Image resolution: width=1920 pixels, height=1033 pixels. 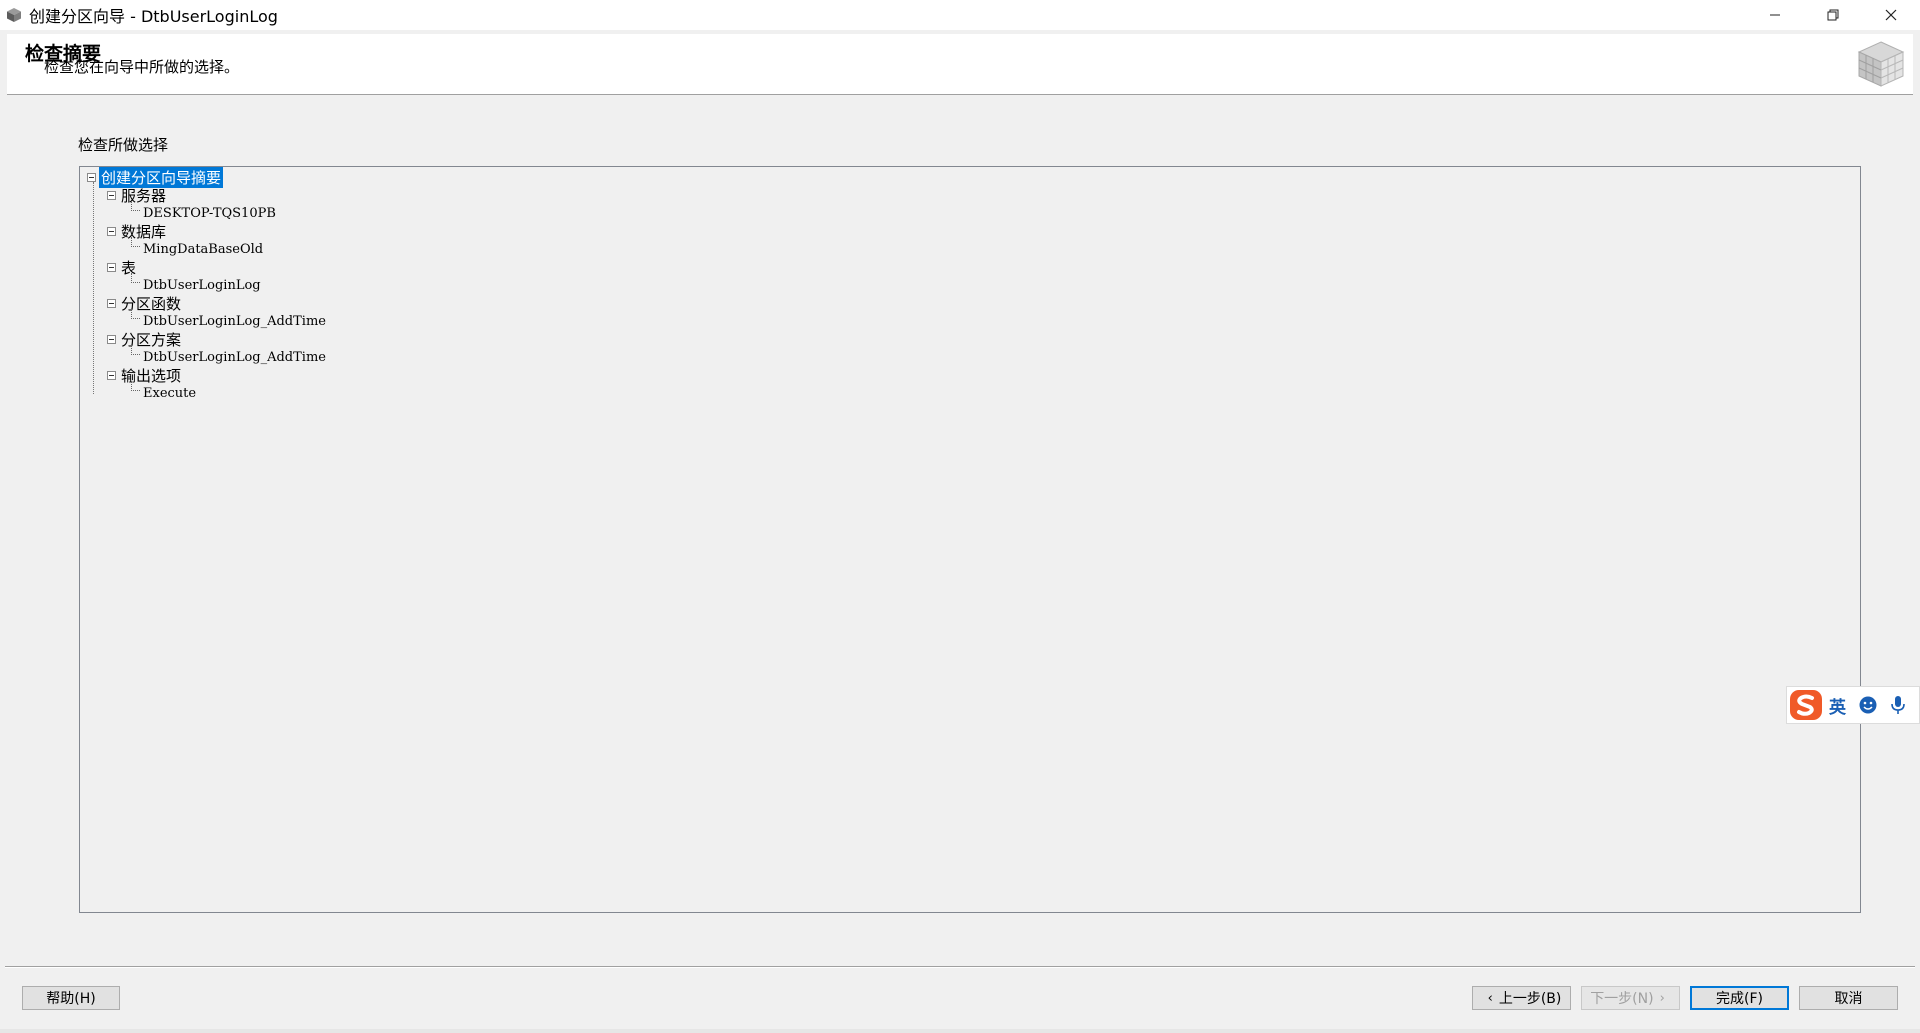 What do you see at coordinates (960, 967) in the screenshot?
I see `footer-separator` at bounding box center [960, 967].